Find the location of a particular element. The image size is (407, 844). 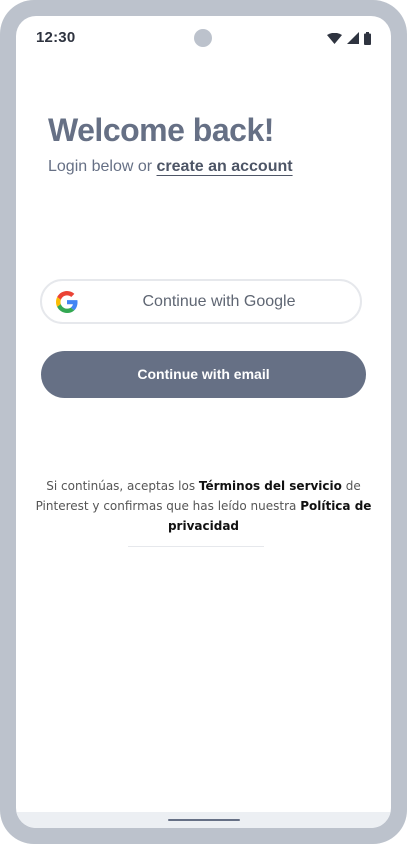

google-button-label: Continue with Google is located at coordinates (219, 301).